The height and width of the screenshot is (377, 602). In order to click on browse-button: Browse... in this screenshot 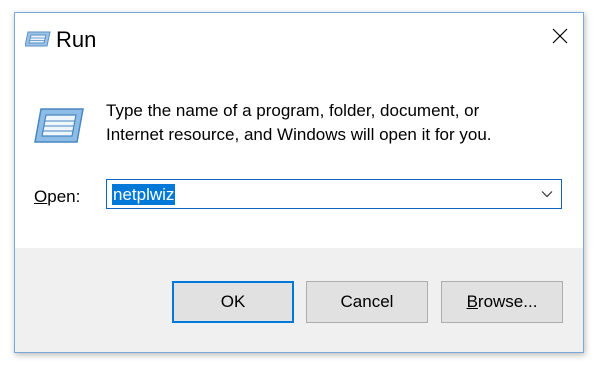, I will do `click(502, 302)`.